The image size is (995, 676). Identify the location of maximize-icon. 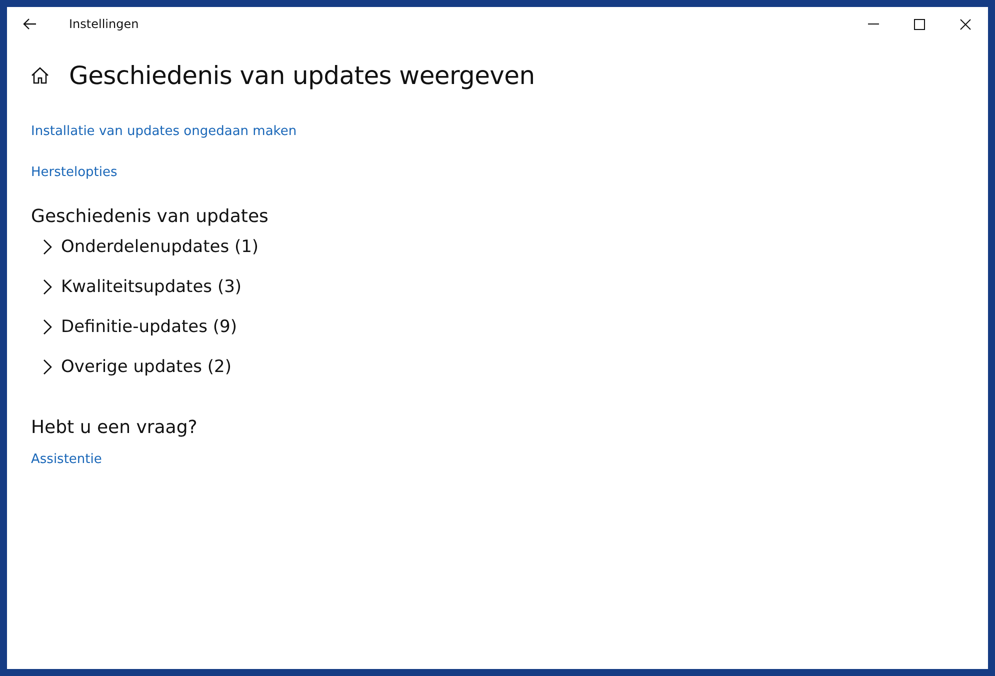
(919, 24).